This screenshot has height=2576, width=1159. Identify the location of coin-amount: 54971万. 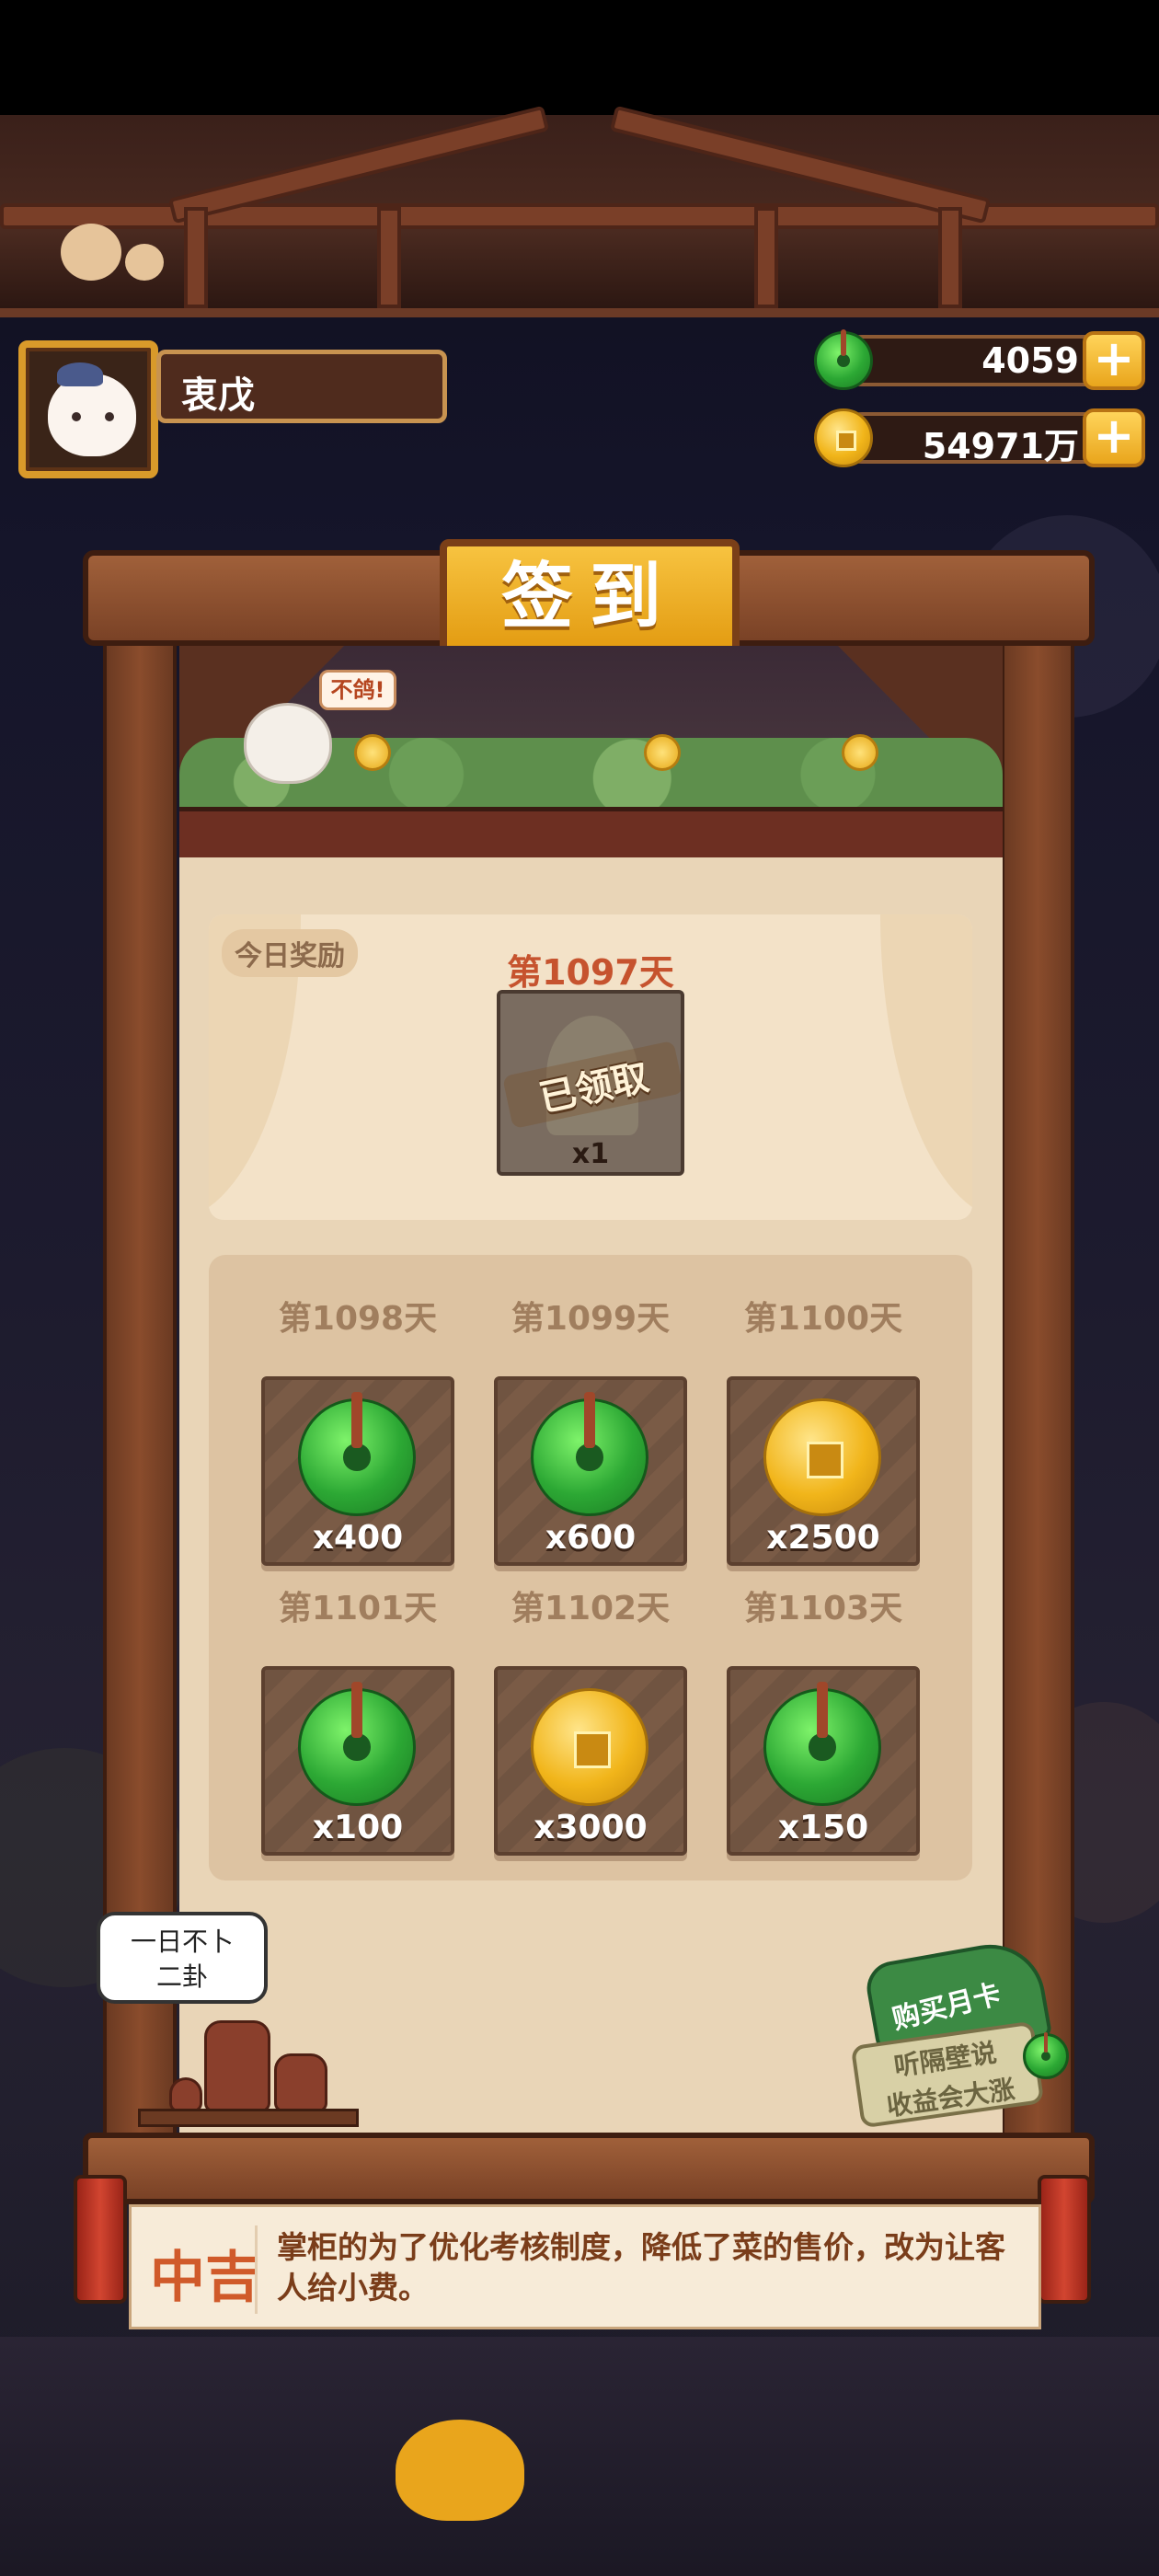
(1000, 446).